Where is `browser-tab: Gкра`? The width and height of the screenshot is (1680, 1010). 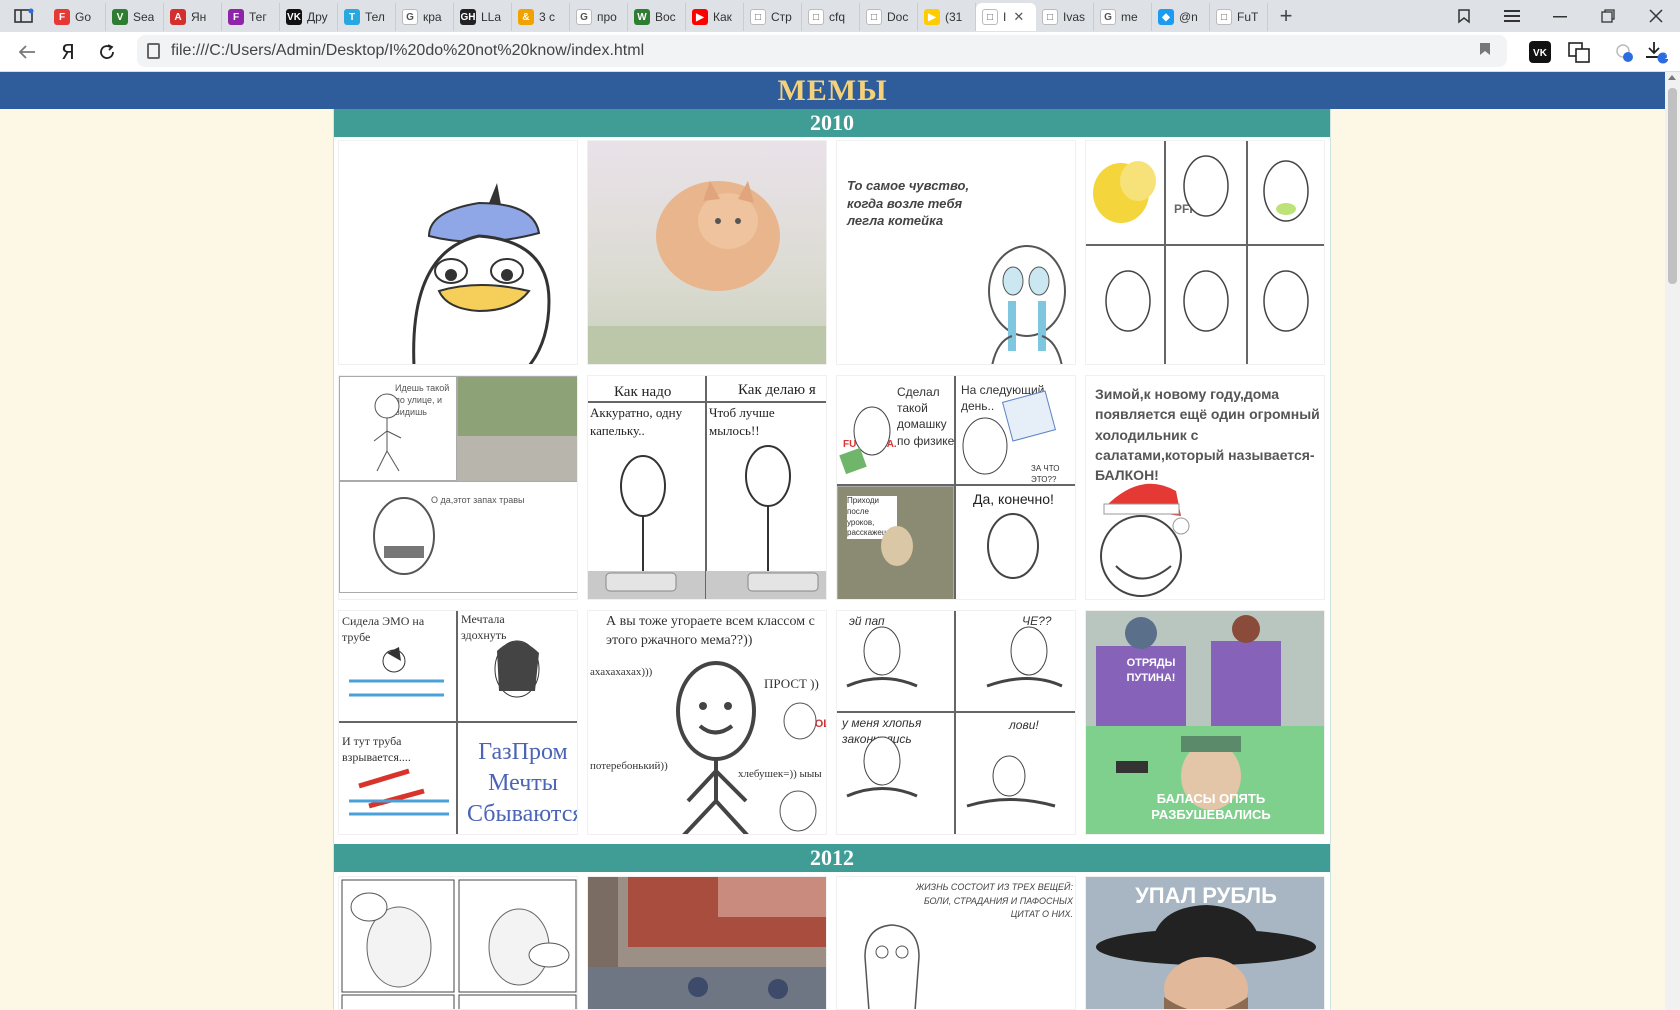 browser-tab: Gкра is located at coordinates (425, 17).